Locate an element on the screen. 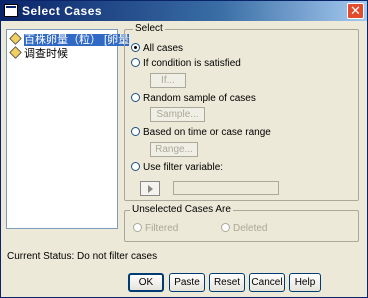  radio-all-cases: All cases is located at coordinates (157, 48).